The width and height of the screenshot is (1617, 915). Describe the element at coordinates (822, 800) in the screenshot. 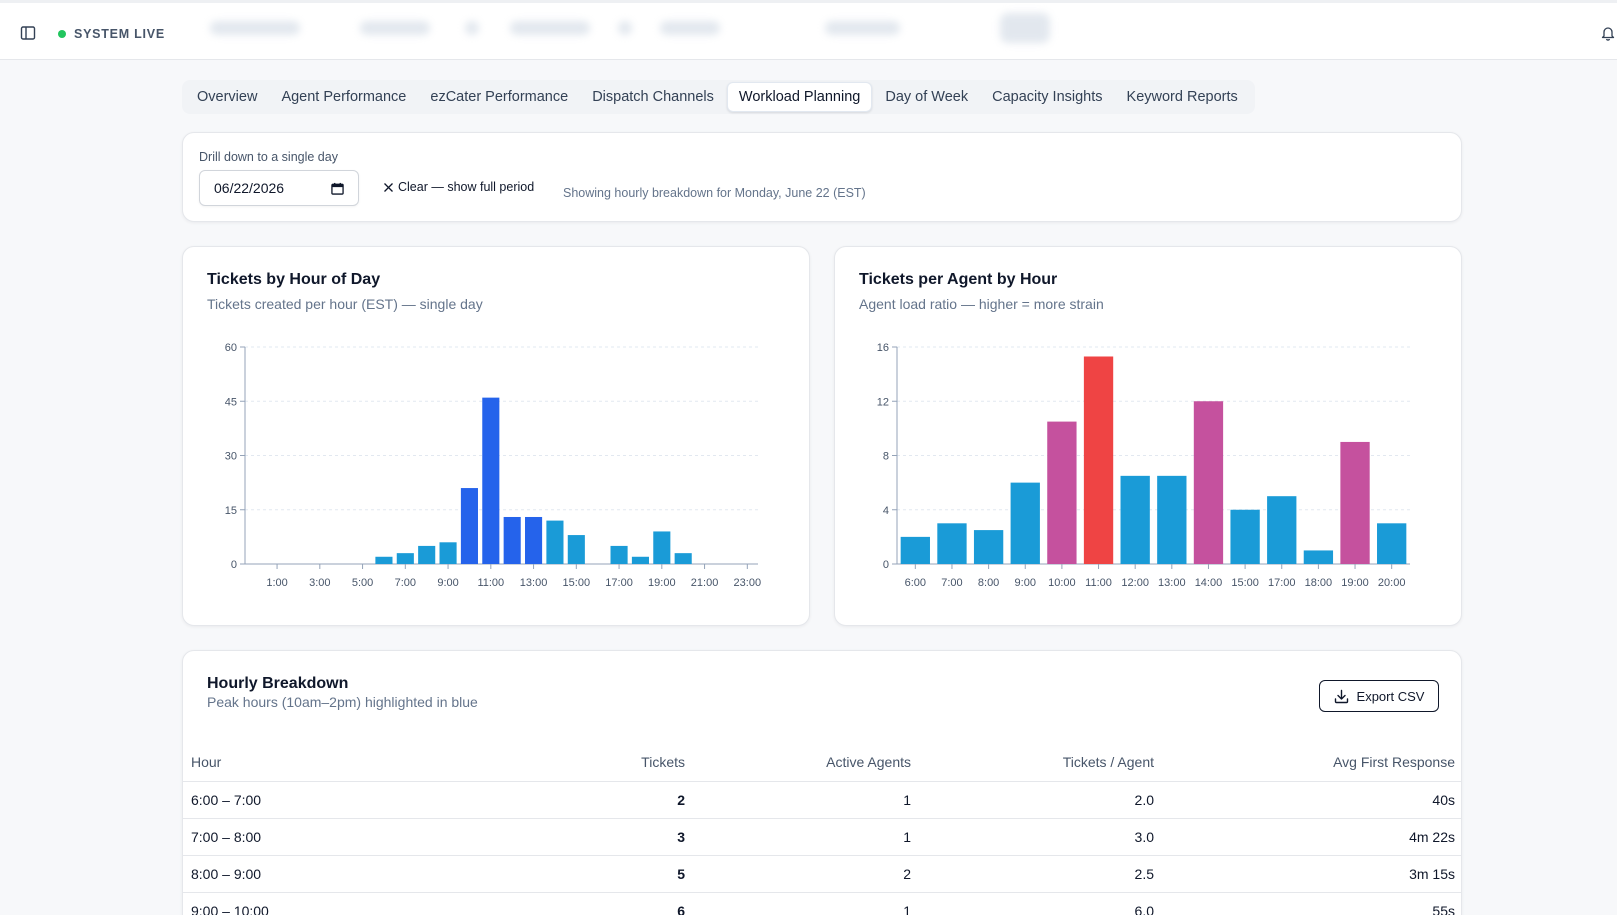

I see `table-row: 6:00 – 7:00 2 1 2.0 40s` at that location.